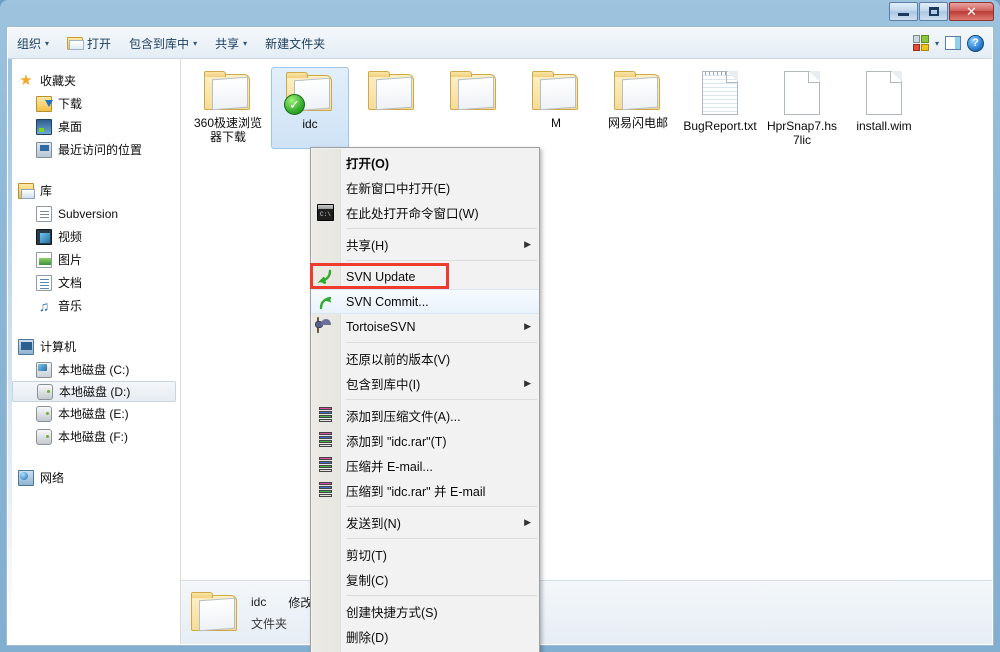 This screenshot has width=1000, height=652. Describe the element at coordinates (44, 213) in the screenshot. I see `subversion-library-icon` at that location.